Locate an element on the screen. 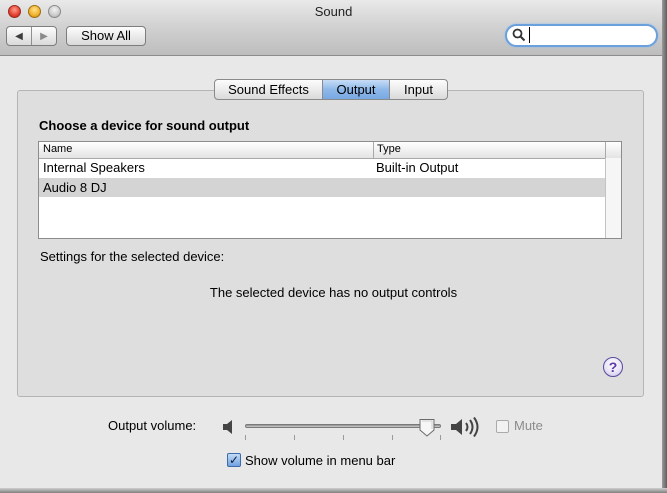 The height and width of the screenshot is (493, 667). table-corner is located at coordinates (613, 150).